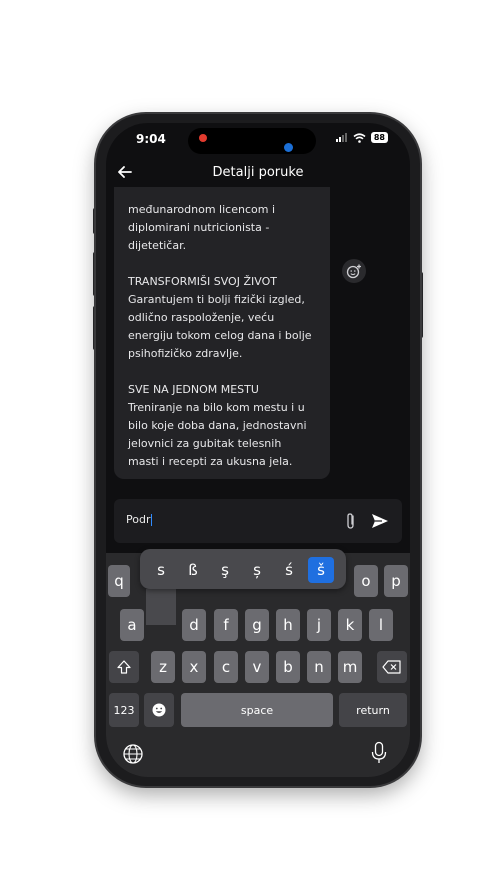 Image resolution: width=500 pixels, height=889 pixels. I want to click on wifi-icon, so click(359, 137).